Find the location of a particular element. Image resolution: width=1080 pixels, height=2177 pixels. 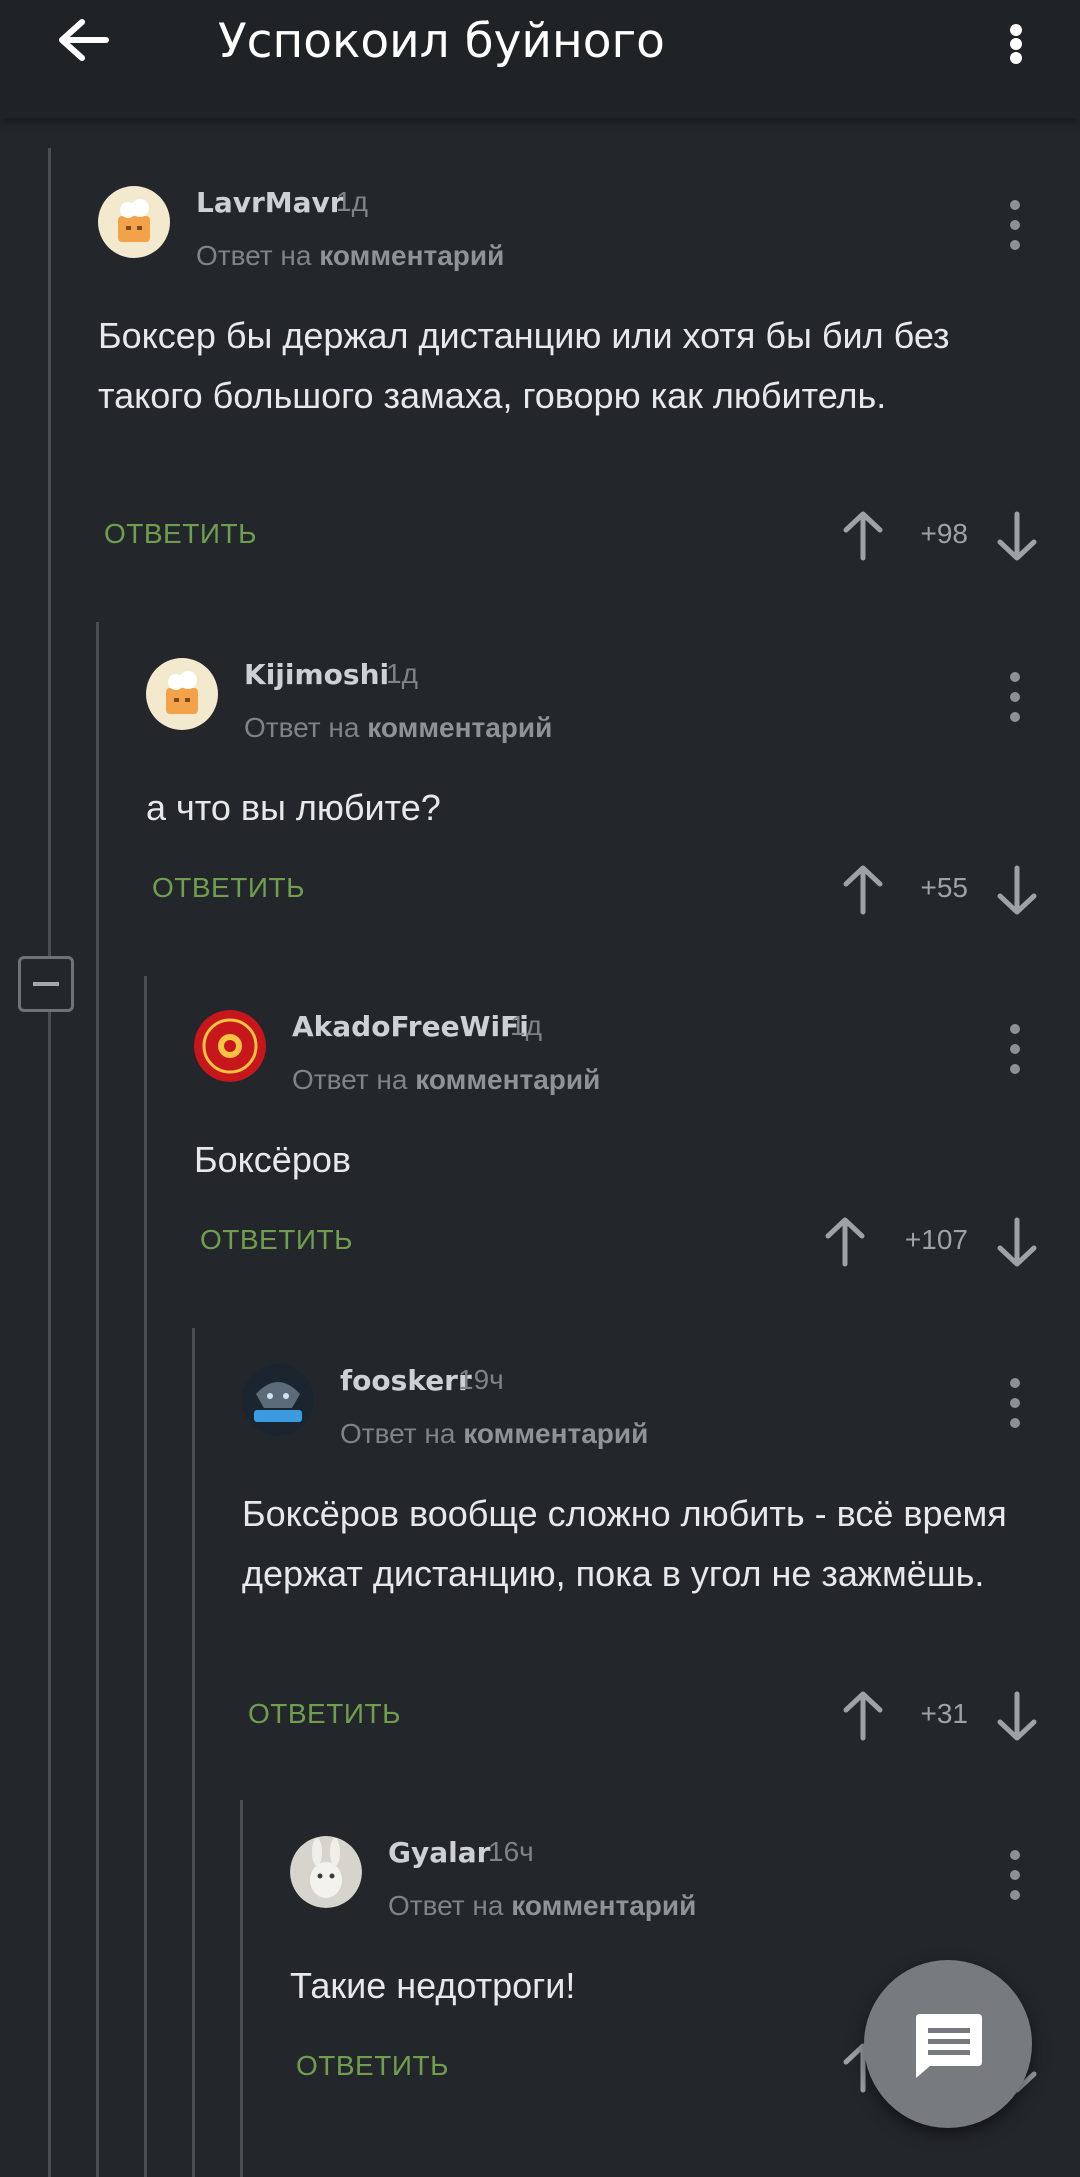

timestamp: 16ч is located at coordinates (511, 1851).